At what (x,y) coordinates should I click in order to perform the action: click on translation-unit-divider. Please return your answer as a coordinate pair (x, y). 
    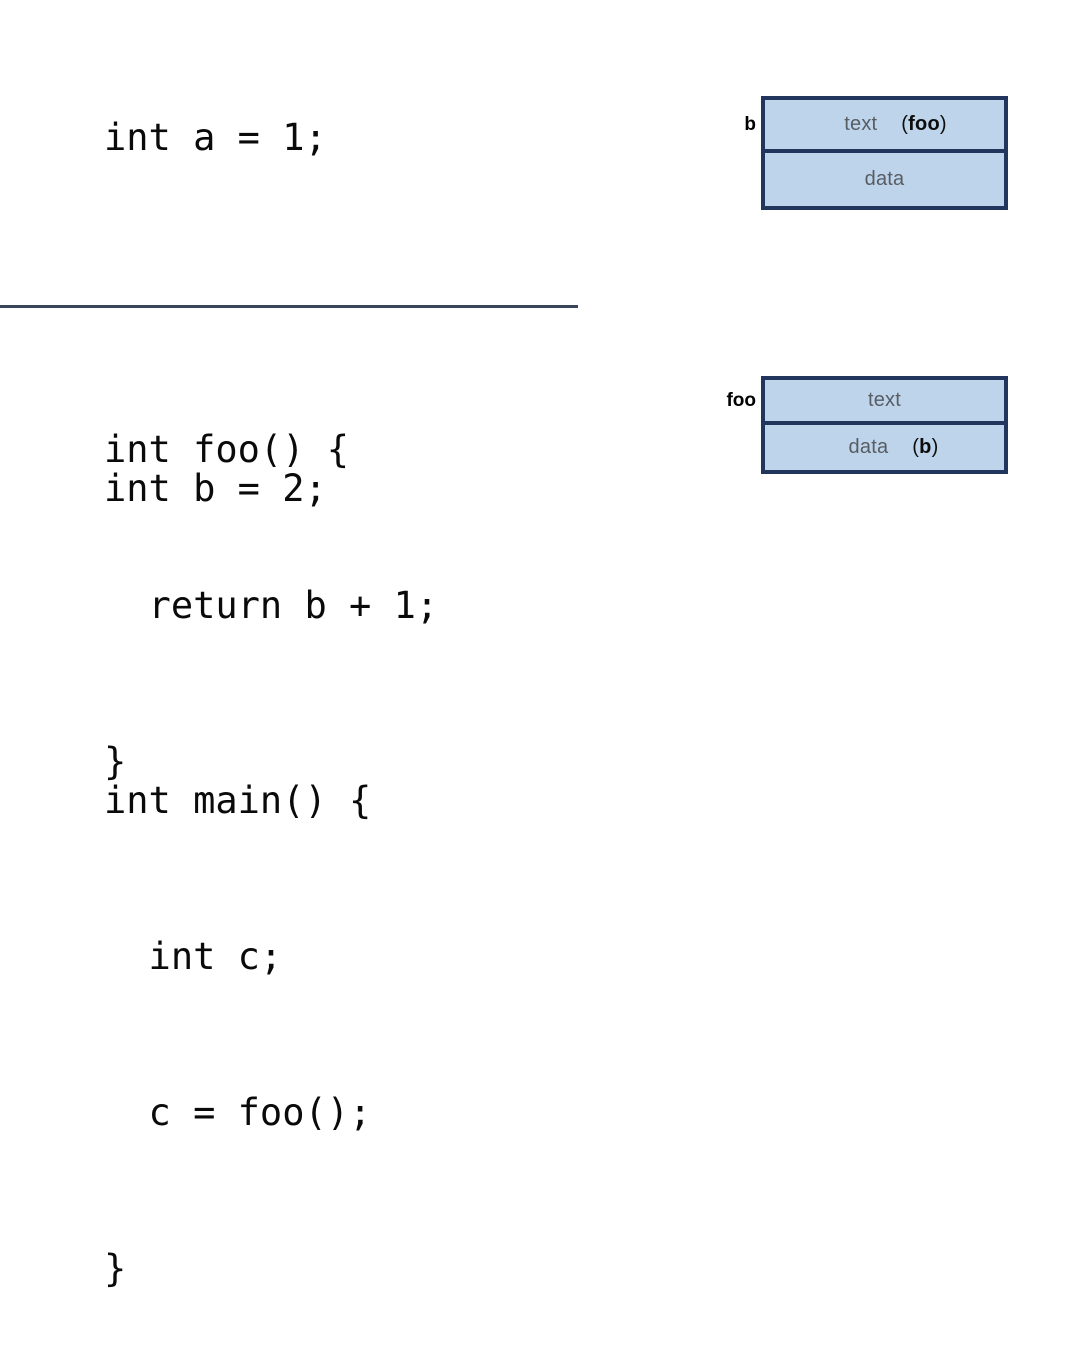
    Looking at the image, I should click on (289, 306).